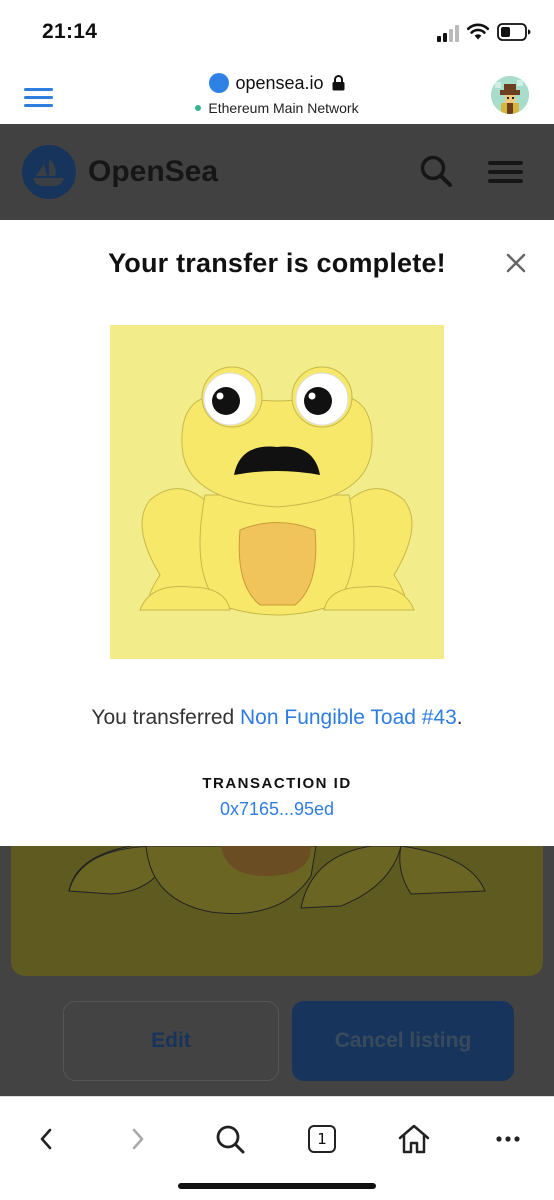 The width and height of the screenshot is (554, 1200). Describe the element at coordinates (279, 83) in the screenshot. I see `site-domain: opensea.io` at that location.